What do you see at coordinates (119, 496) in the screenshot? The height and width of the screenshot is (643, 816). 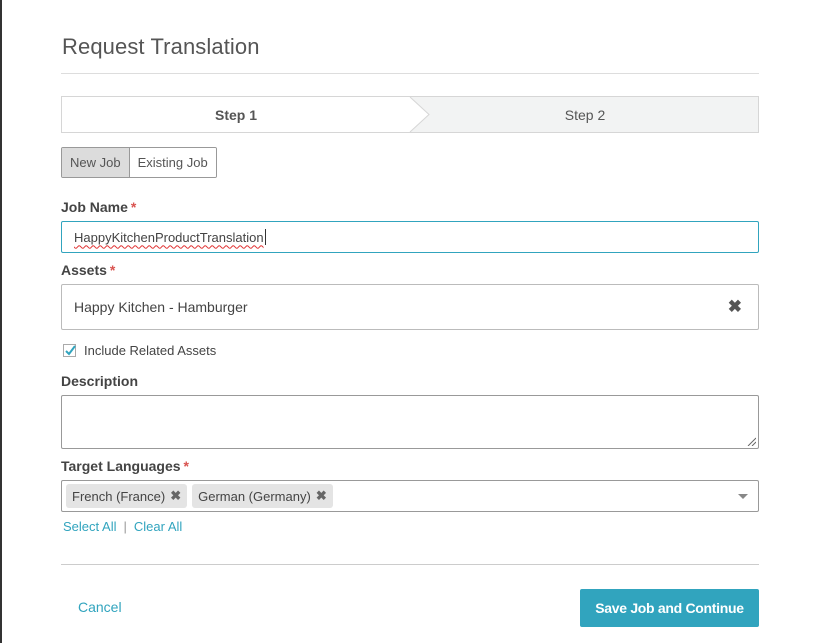 I see `language-chip-label: French (France)` at bounding box center [119, 496].